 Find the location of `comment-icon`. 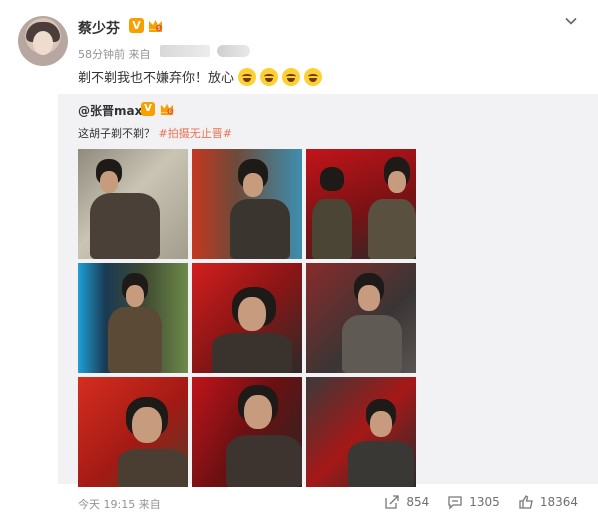

comment-icon is located at coordinates (455, 503).